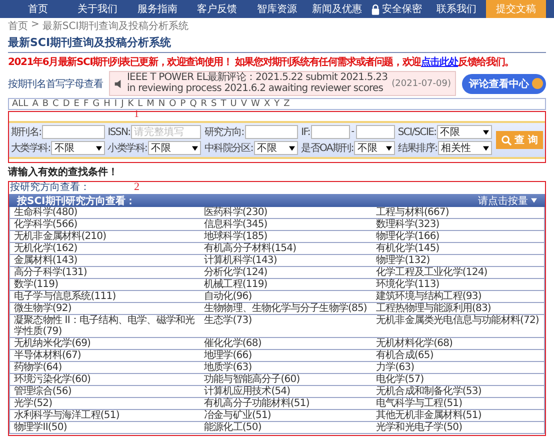 The height and width of the screenshot is (441, 554). What do you see at coordinates (458, 272) in the screenshot?
I see `category-link: 化学工程及工业化学(124)` at bounding box center [458, 272].